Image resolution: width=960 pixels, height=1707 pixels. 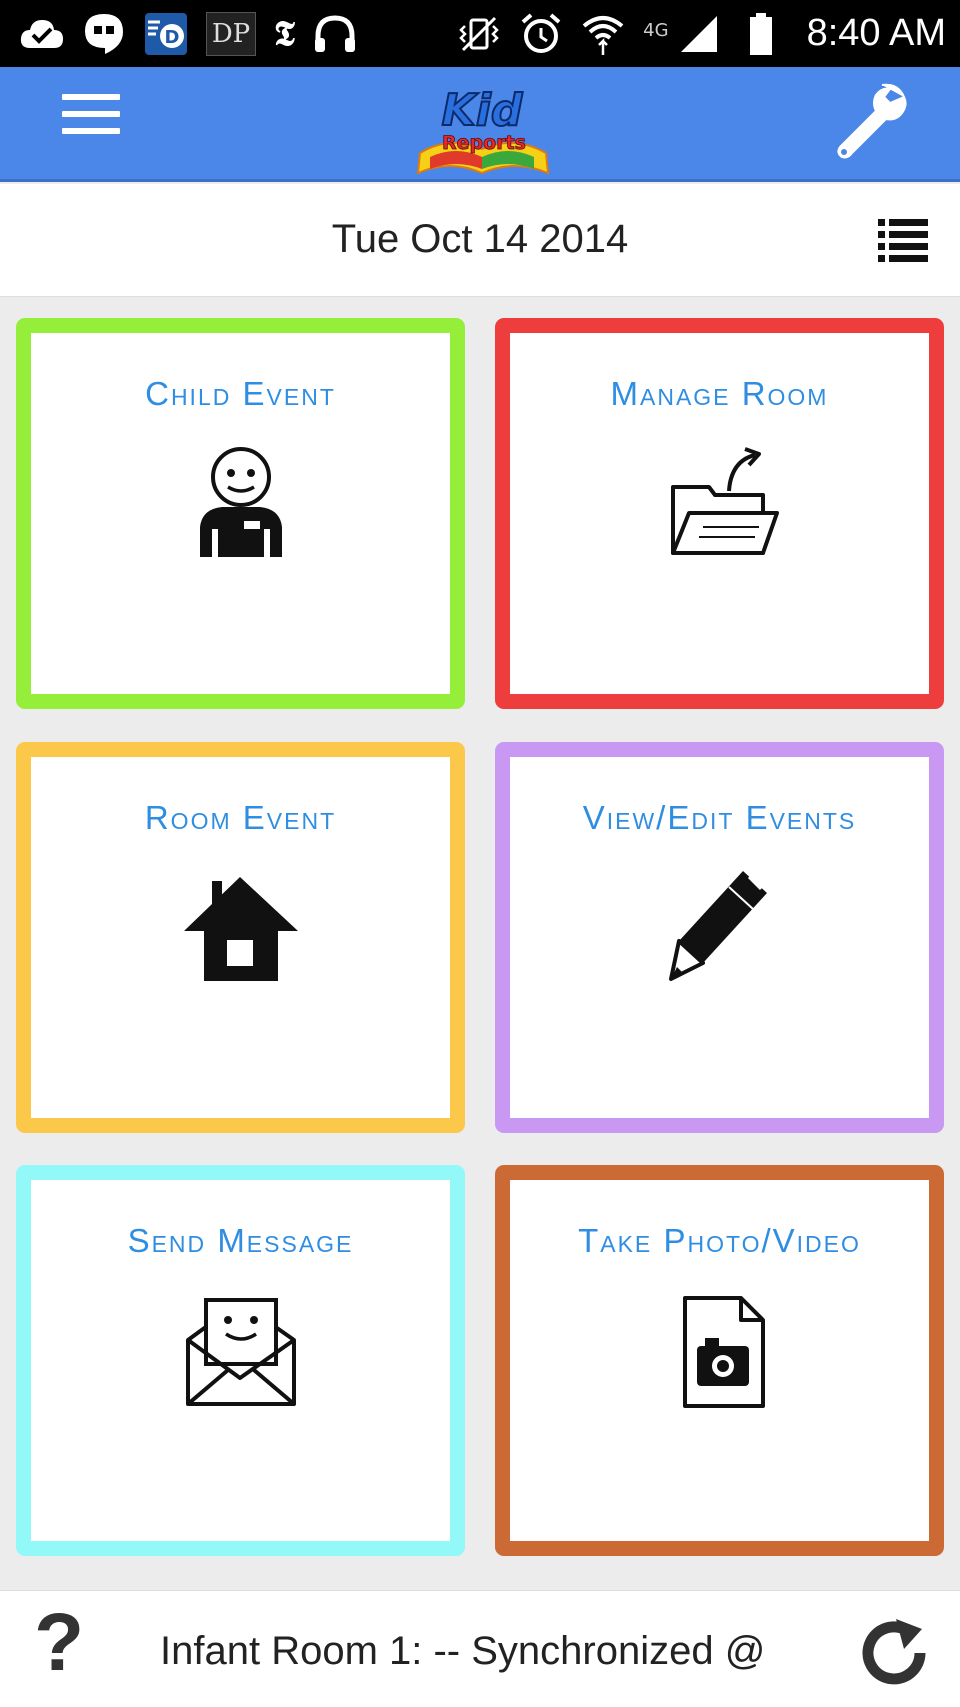 I want to click on tile-label: View/Edit Events, so click(x=719, y=817).